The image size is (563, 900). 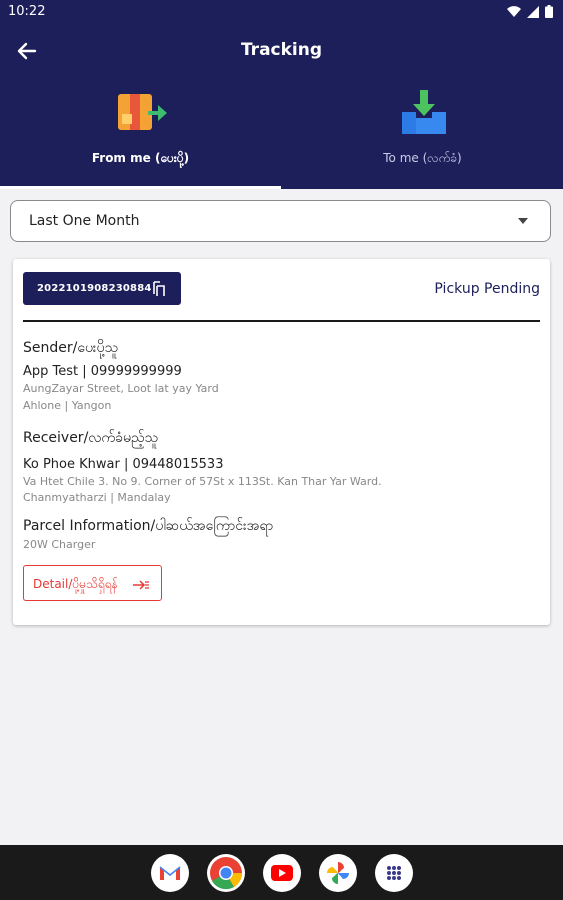 I want to click on system-dock, so click(x=281, y=872).